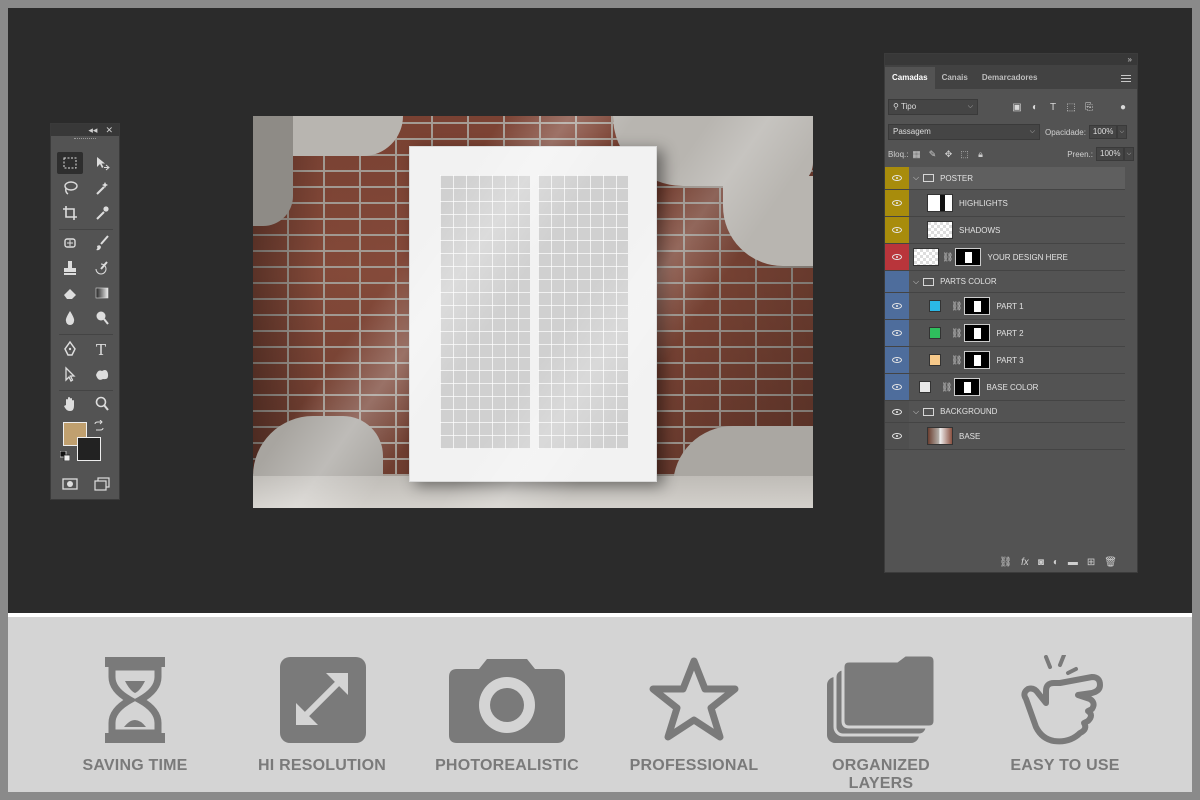 Image resolution: width=1200 pixels, height=800 pixels. I want to click on custom-shape-tool, so click(102, 375).